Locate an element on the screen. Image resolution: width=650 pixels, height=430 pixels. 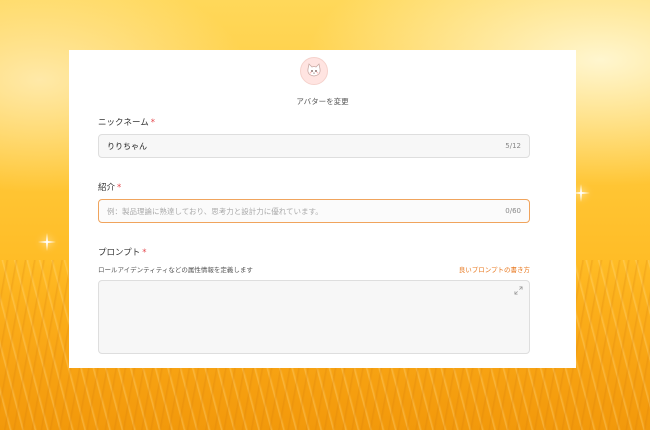
cat-avatar-icon is located at coordinates (314, 70).